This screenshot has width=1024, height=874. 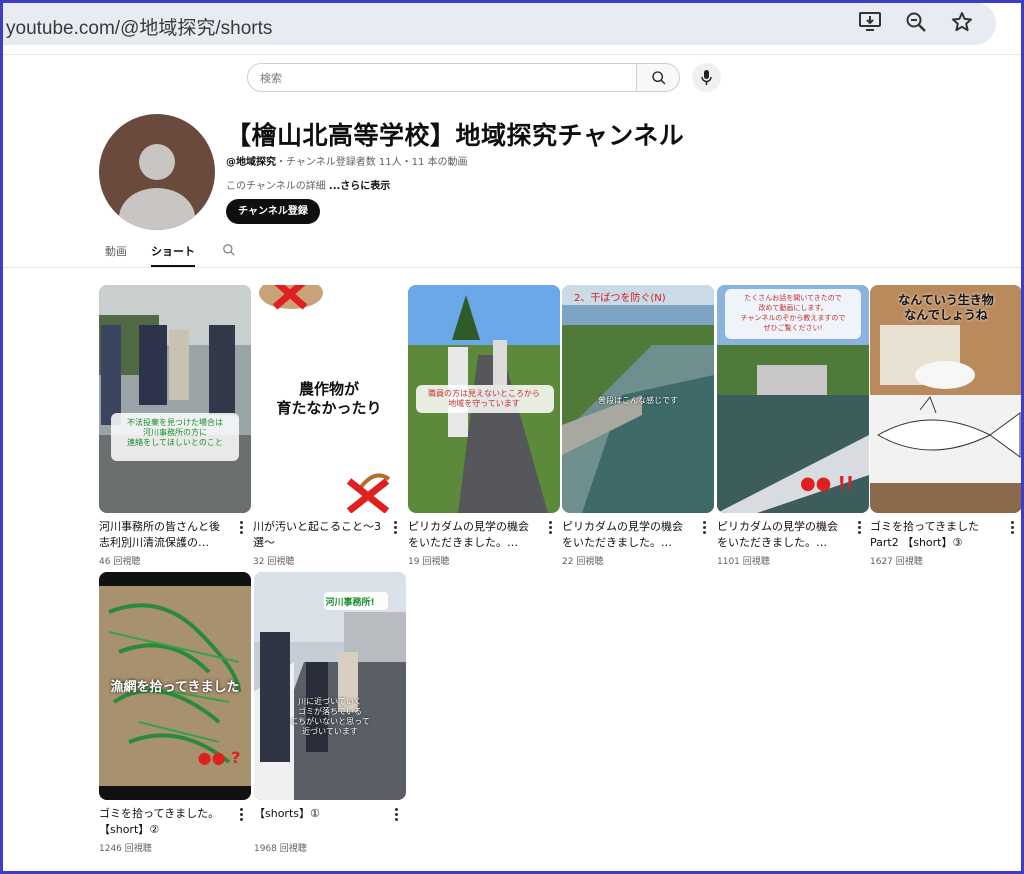 What do you see at coordinates (318, 535) in the screenshot?
I see `short-title: 川が汚いと起こること〜3選〜` at bounding box center [318, 535].